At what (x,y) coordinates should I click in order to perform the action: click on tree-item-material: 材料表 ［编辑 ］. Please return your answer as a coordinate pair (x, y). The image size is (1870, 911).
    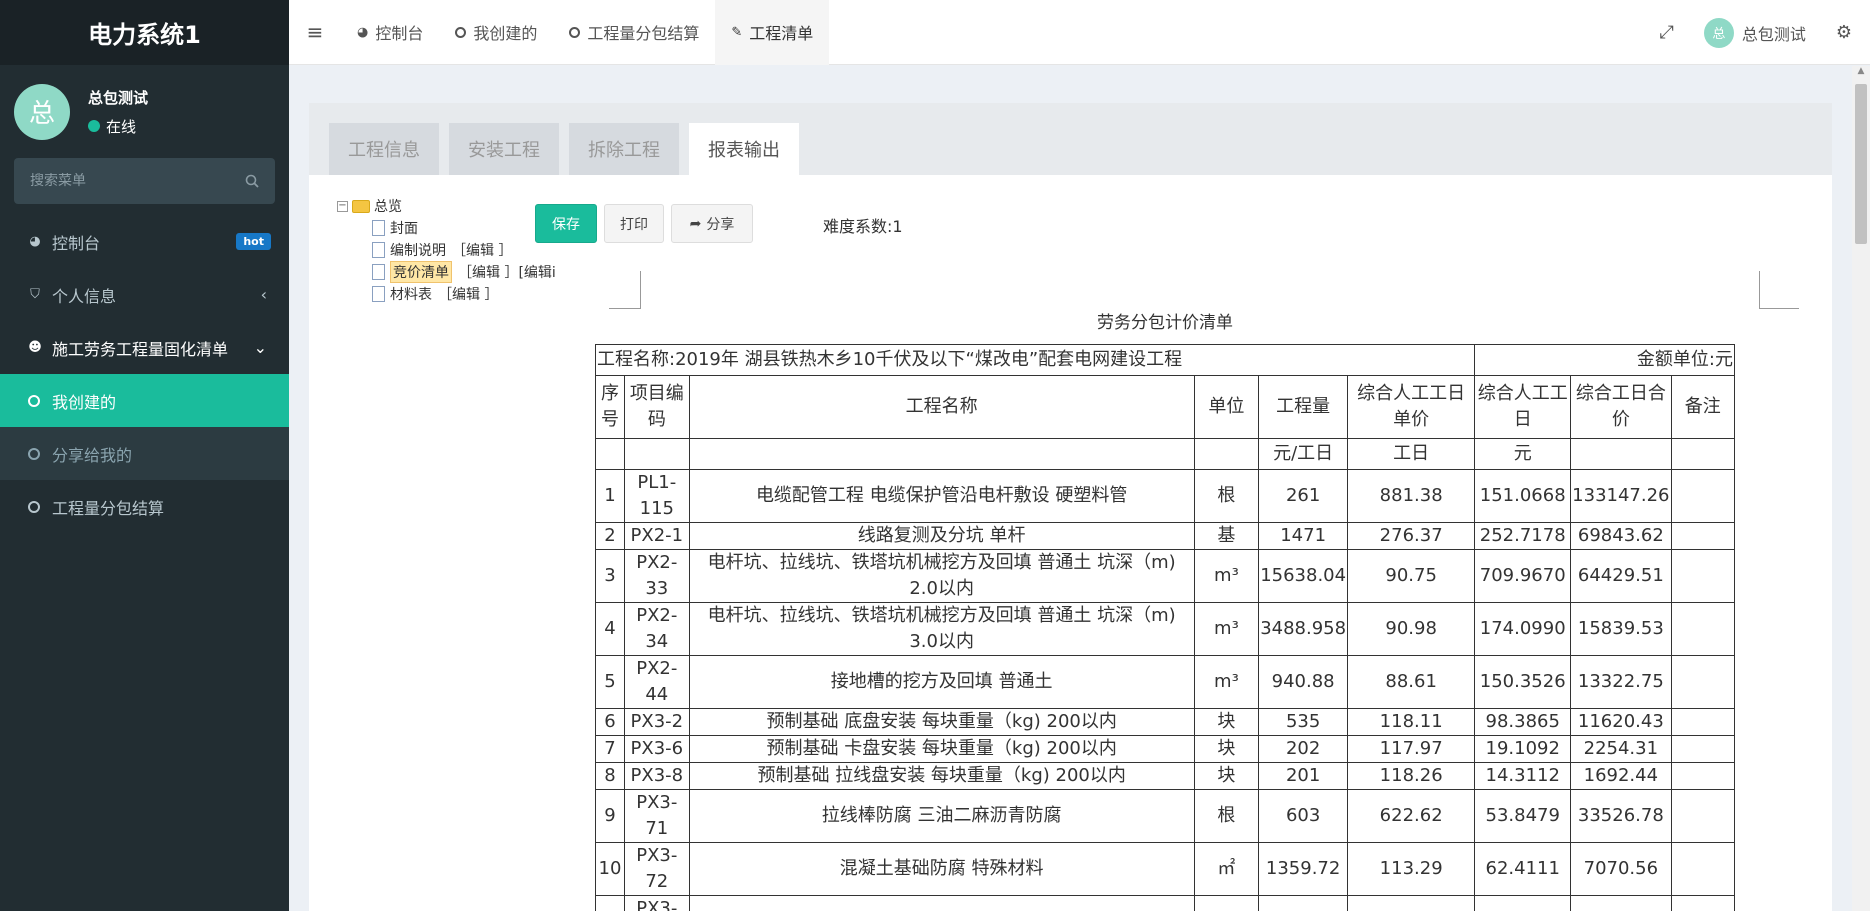
    Looking at the image, I should click on (446, 294).